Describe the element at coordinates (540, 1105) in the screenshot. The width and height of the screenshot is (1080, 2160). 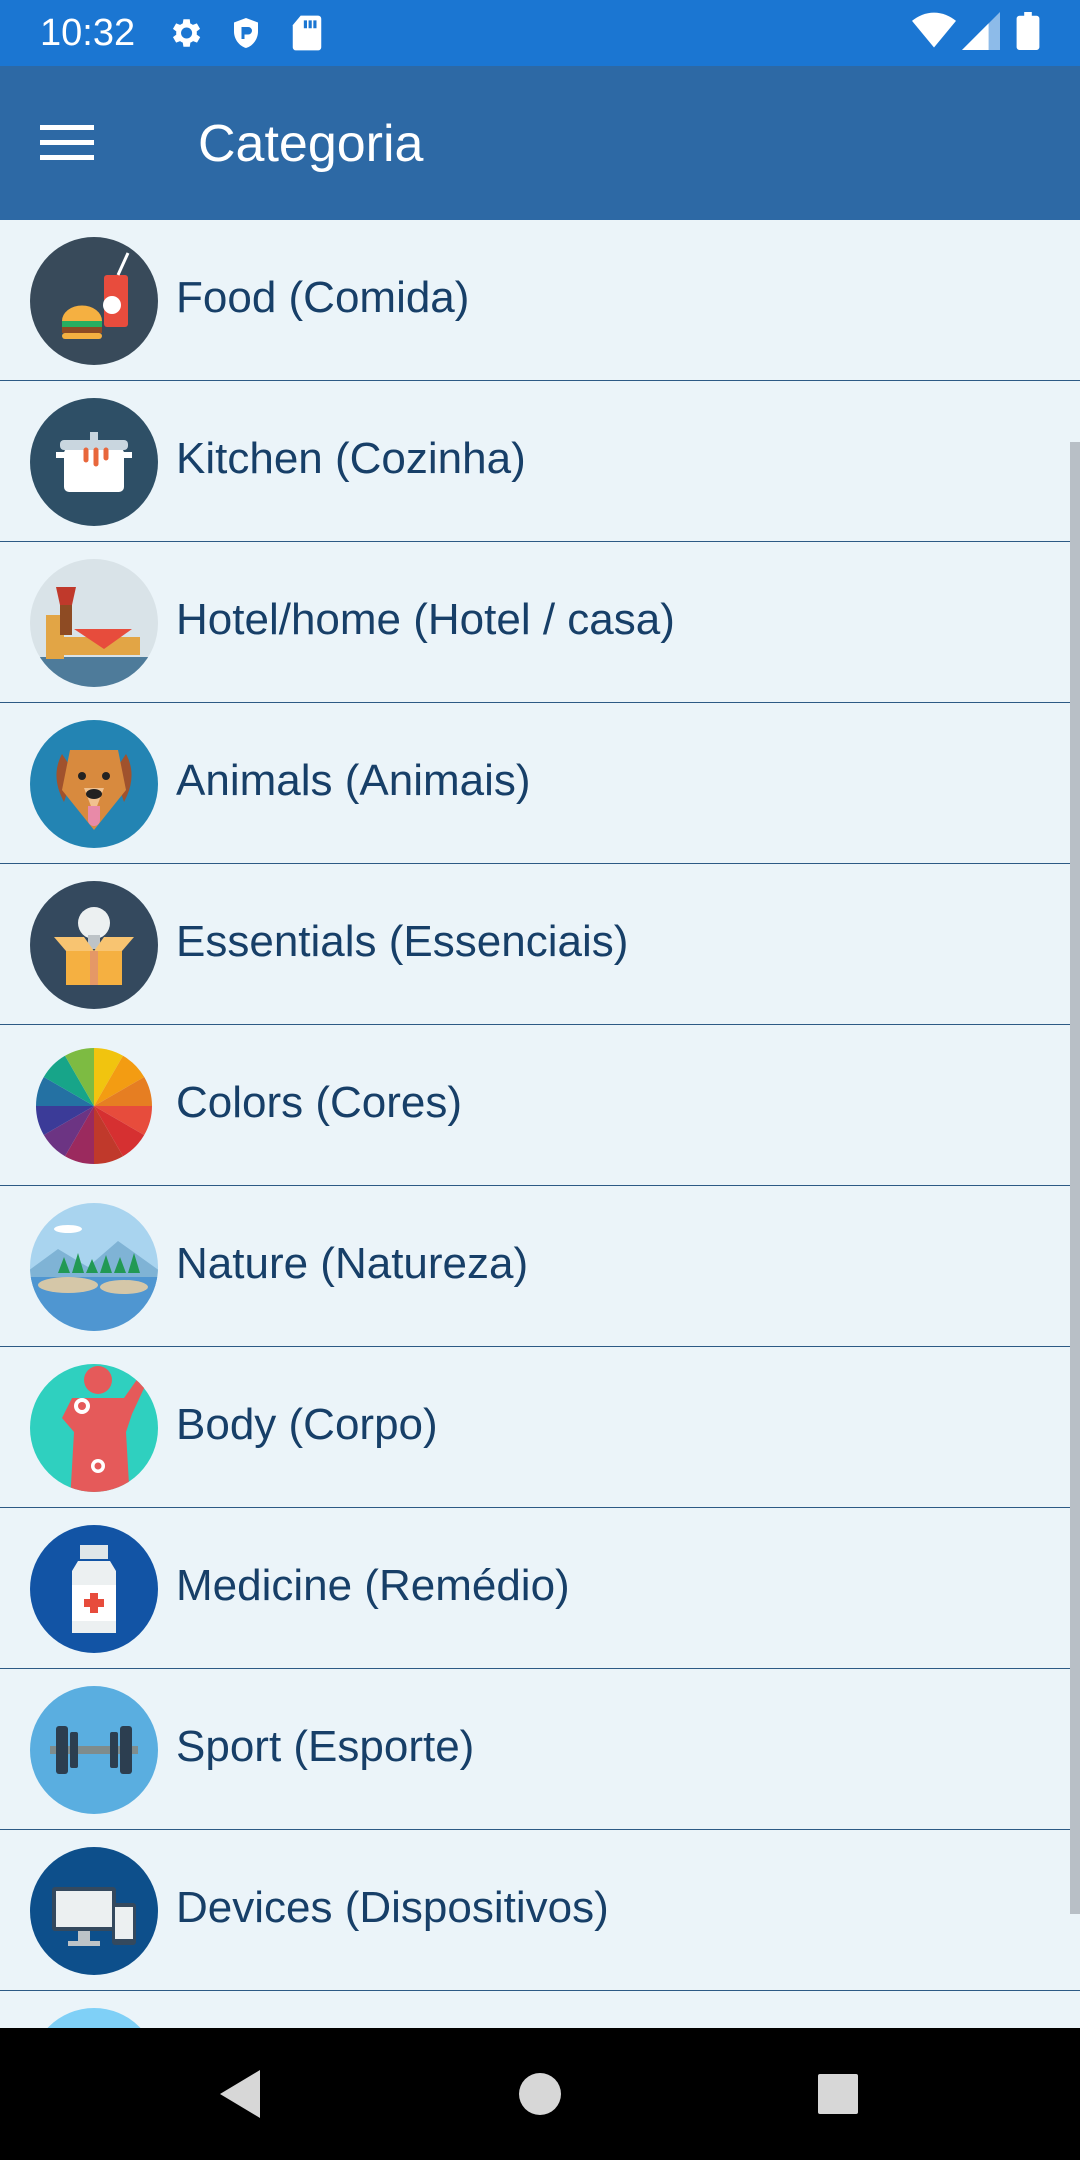
I see `category-item-colors: Colors (Cores)` at that location.